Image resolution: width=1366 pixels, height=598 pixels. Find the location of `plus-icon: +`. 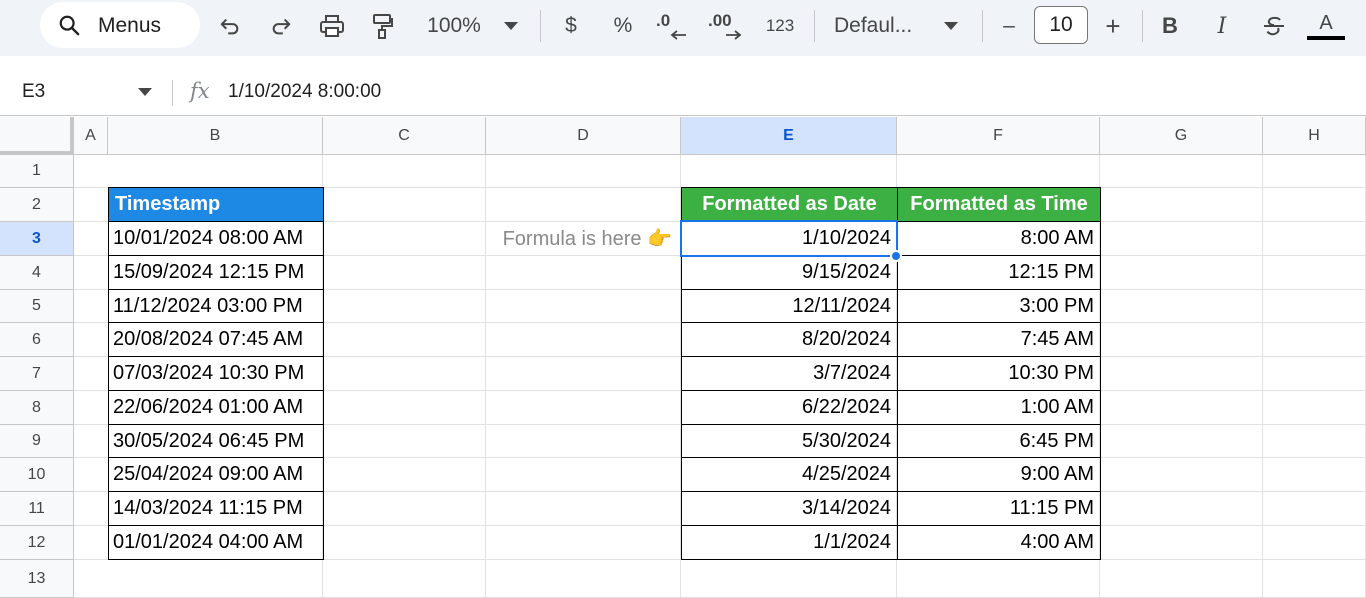

plus-icon: + is located at coordinates (1113, 25).